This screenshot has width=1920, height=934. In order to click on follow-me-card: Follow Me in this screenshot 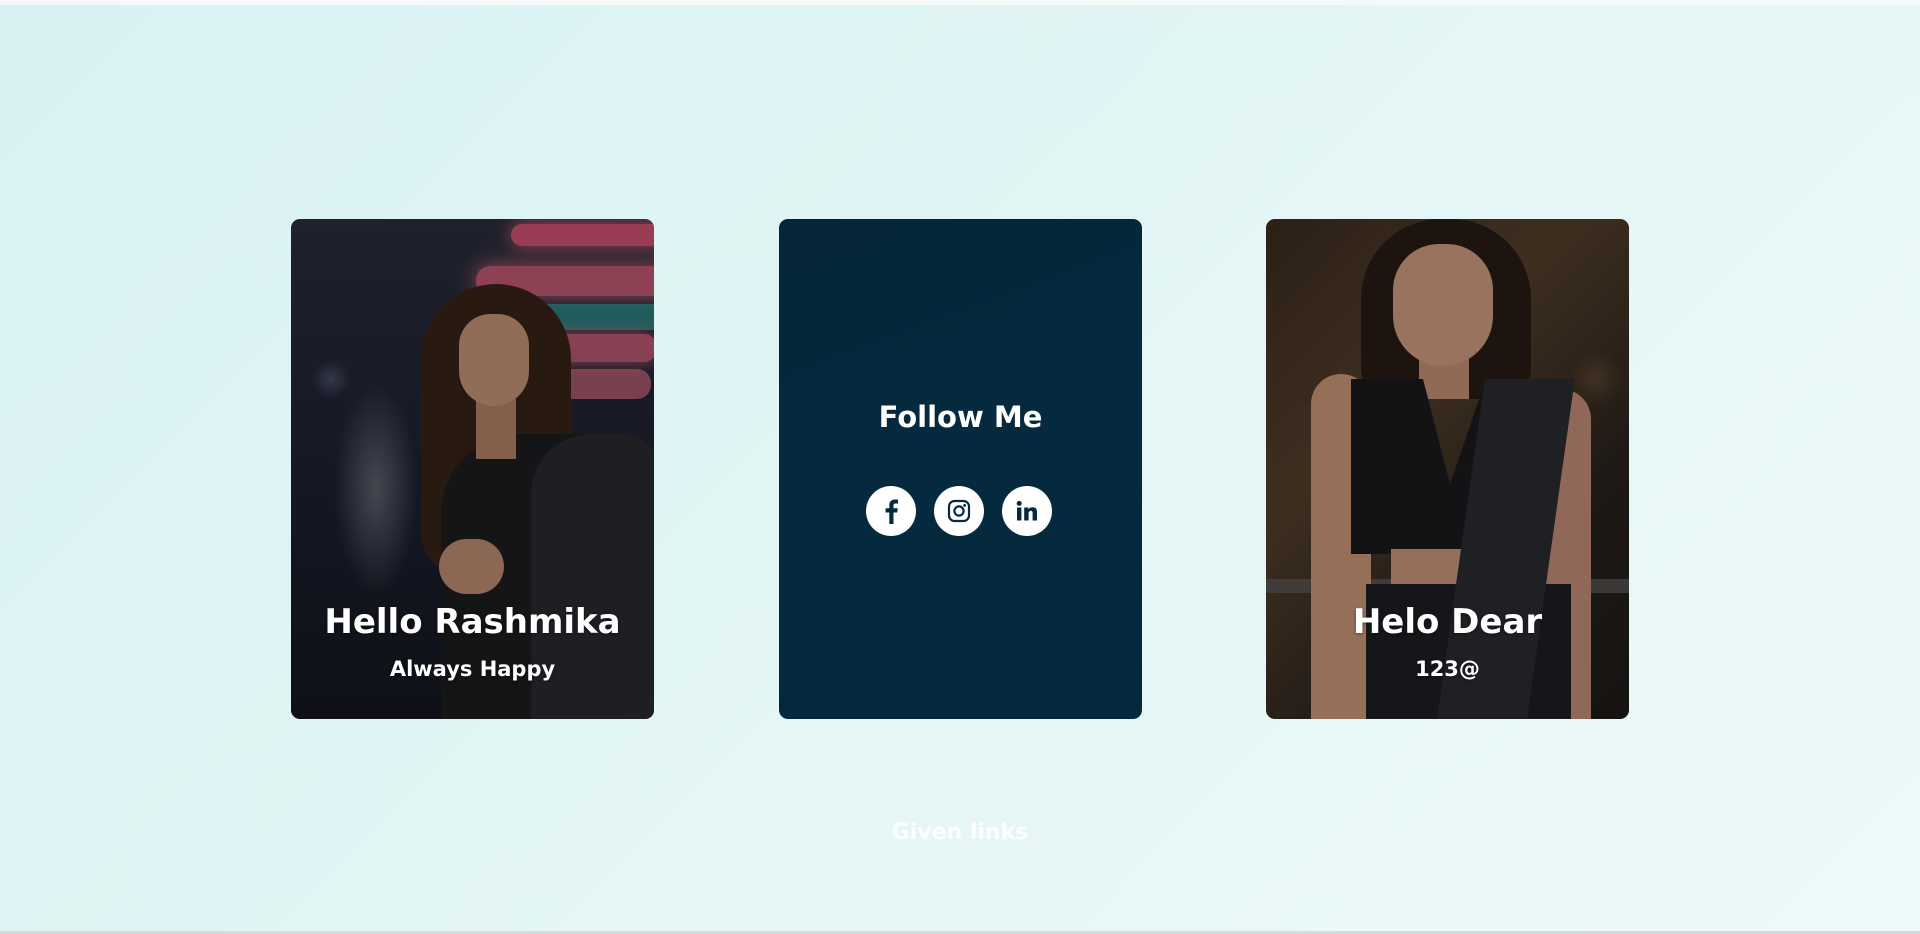, I will do `click(960, 469)`.